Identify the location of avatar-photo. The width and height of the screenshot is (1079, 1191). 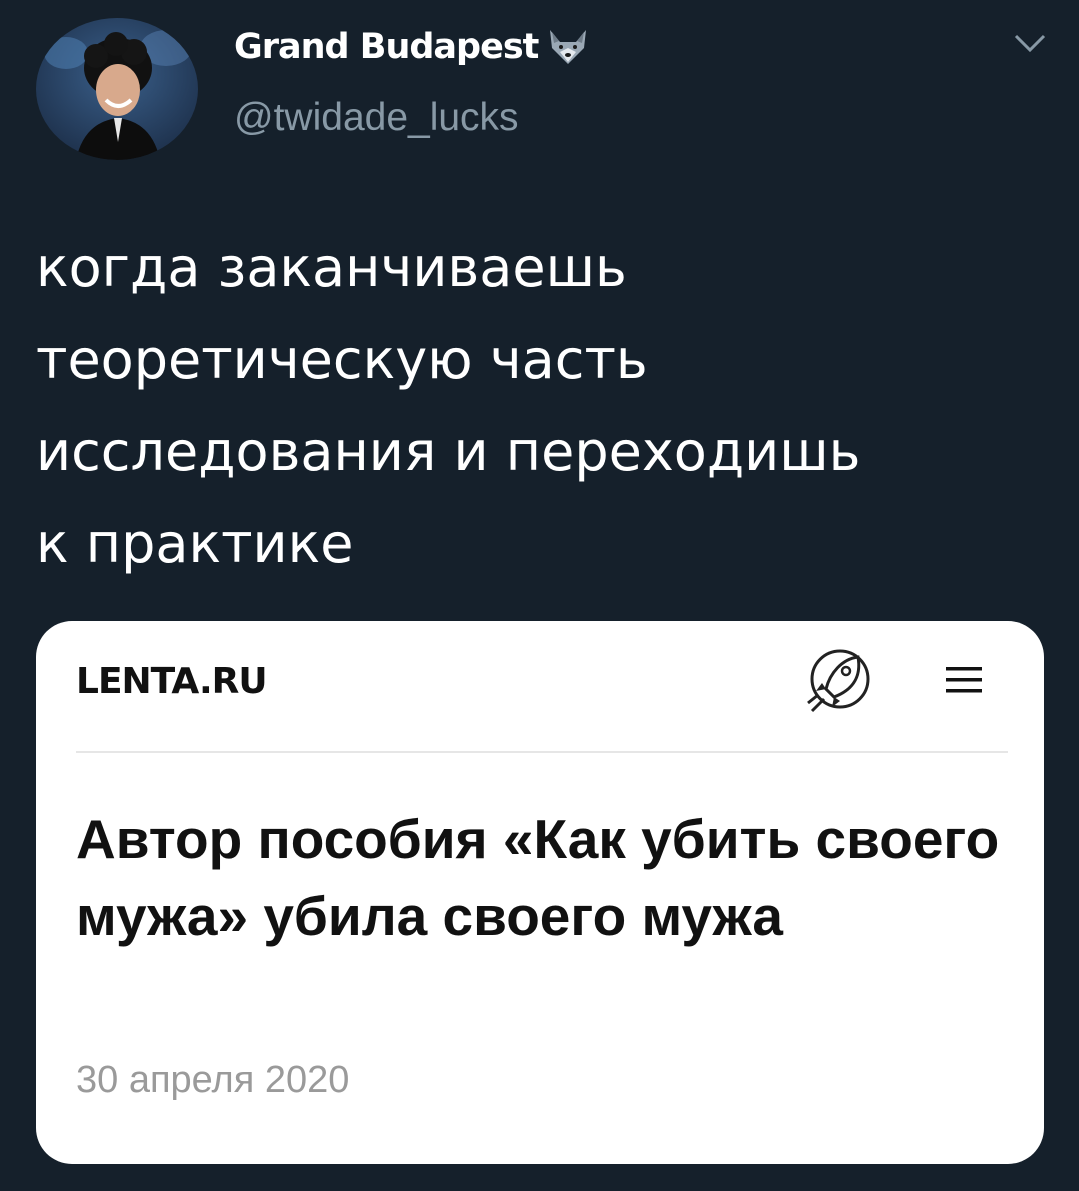
(117, 89).